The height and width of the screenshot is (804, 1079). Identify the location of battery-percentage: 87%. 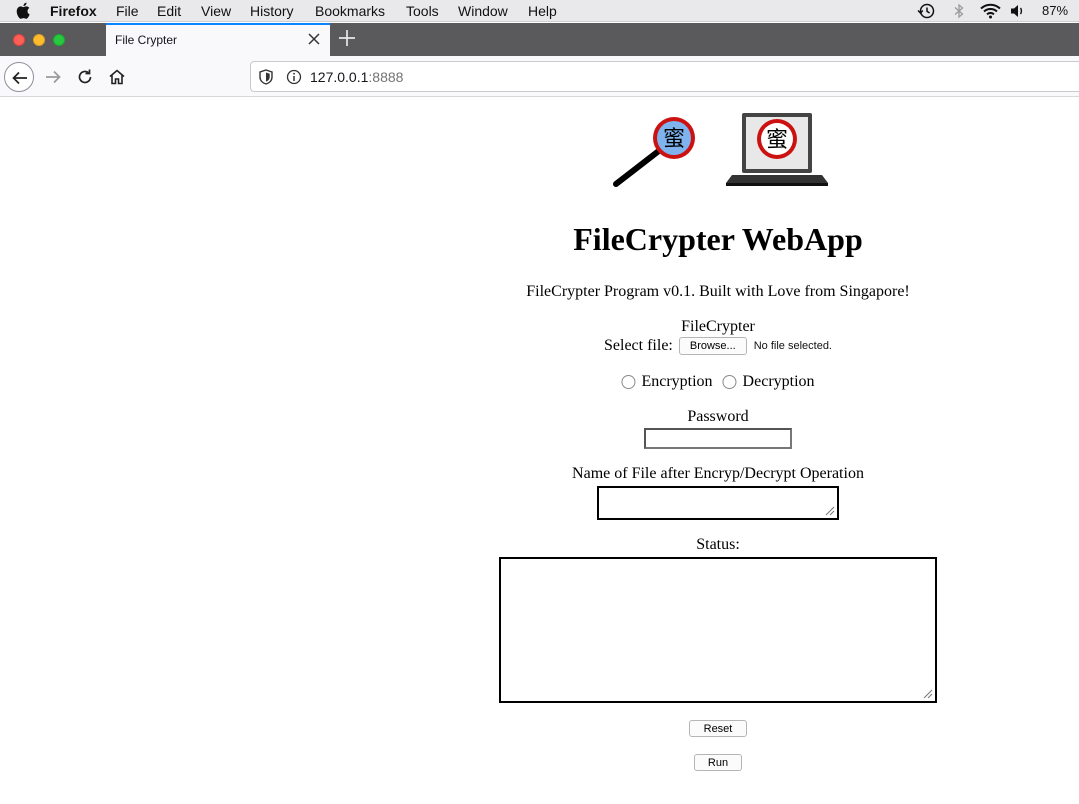
(1055, 10).